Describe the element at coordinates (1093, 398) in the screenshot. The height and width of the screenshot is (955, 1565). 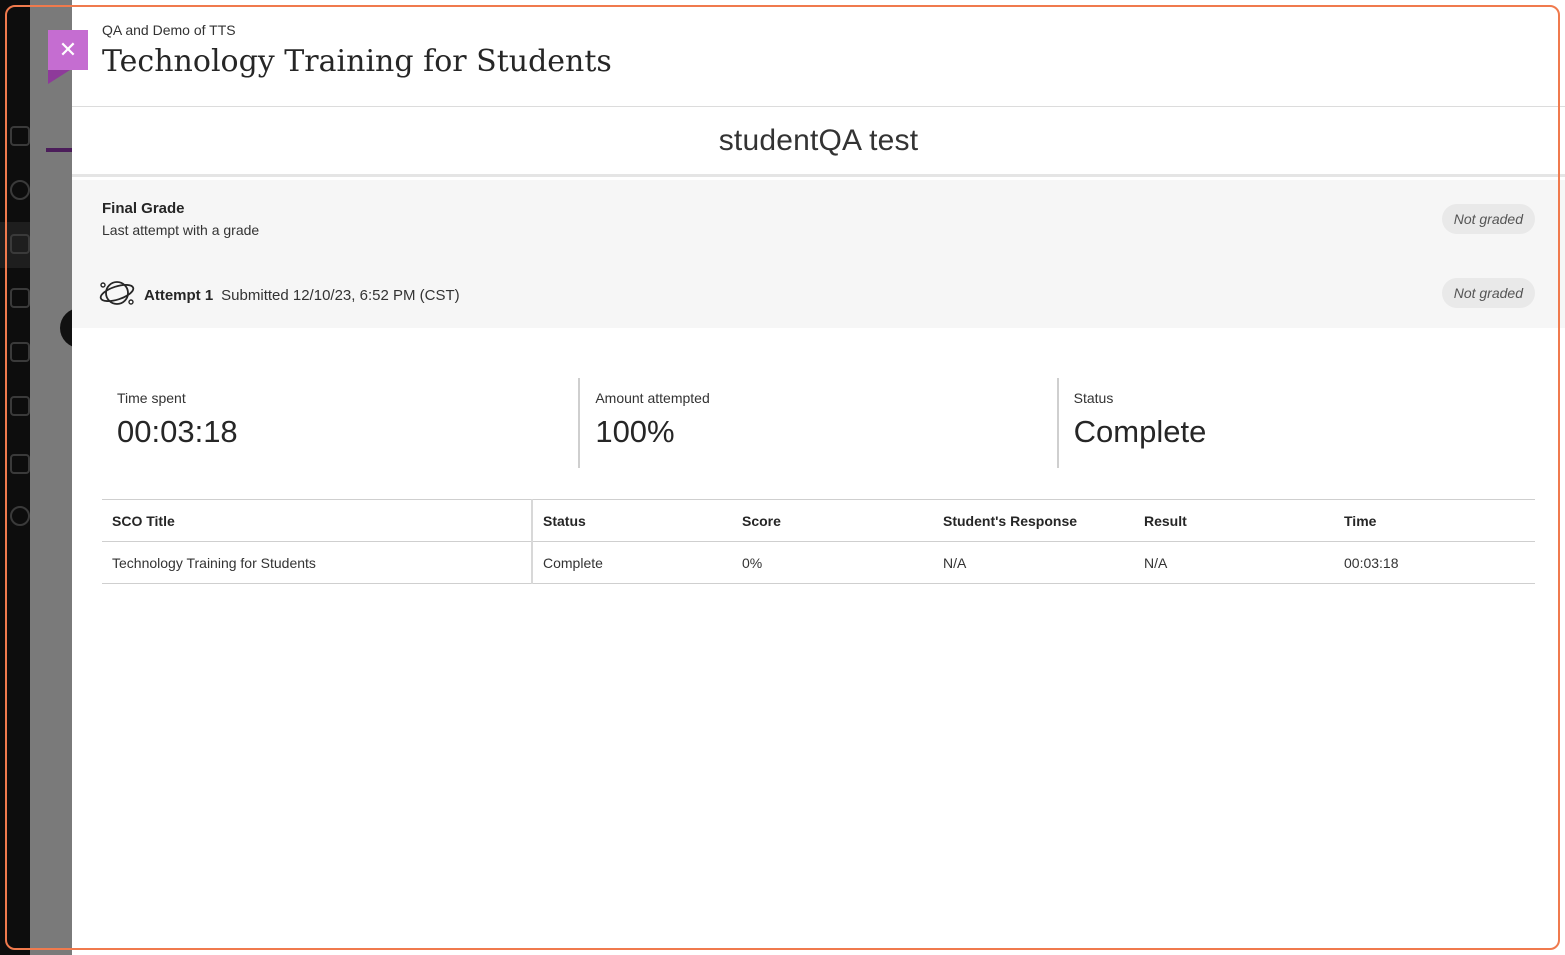
I see `stat-label: Status` at that location.